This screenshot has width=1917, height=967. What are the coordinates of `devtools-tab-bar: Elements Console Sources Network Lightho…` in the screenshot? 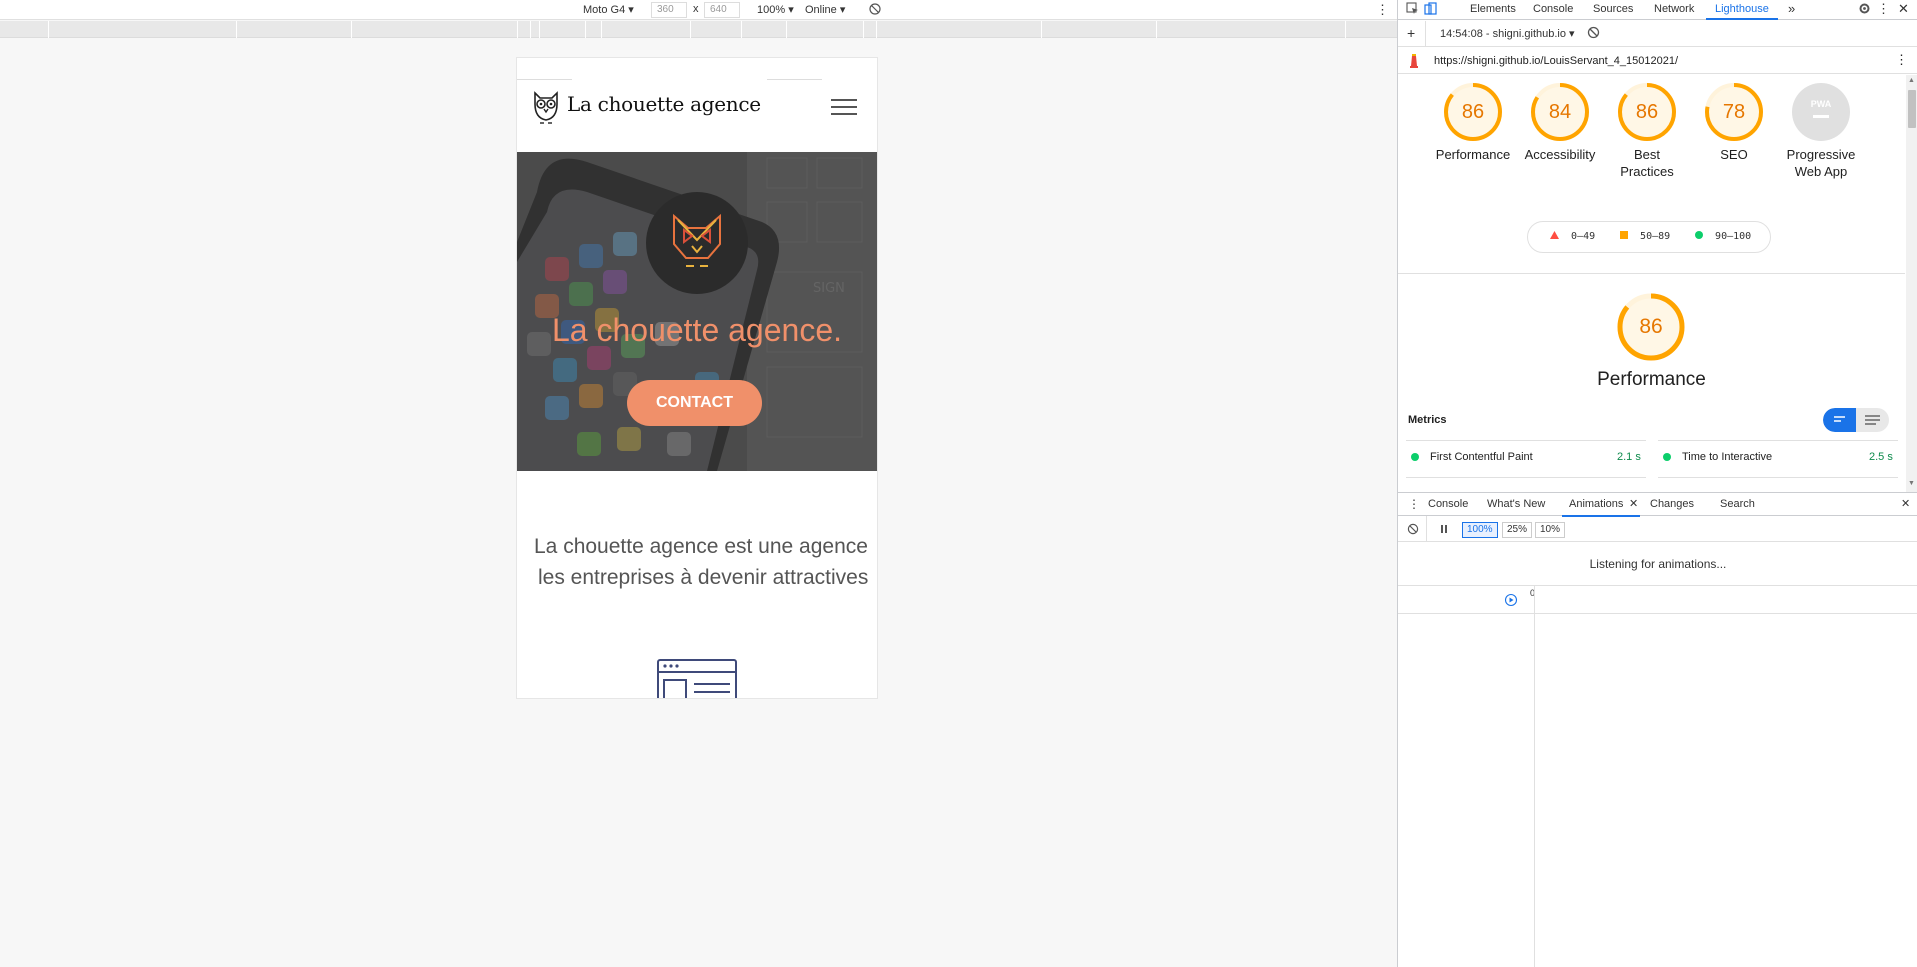 It's located at (1657, 10).